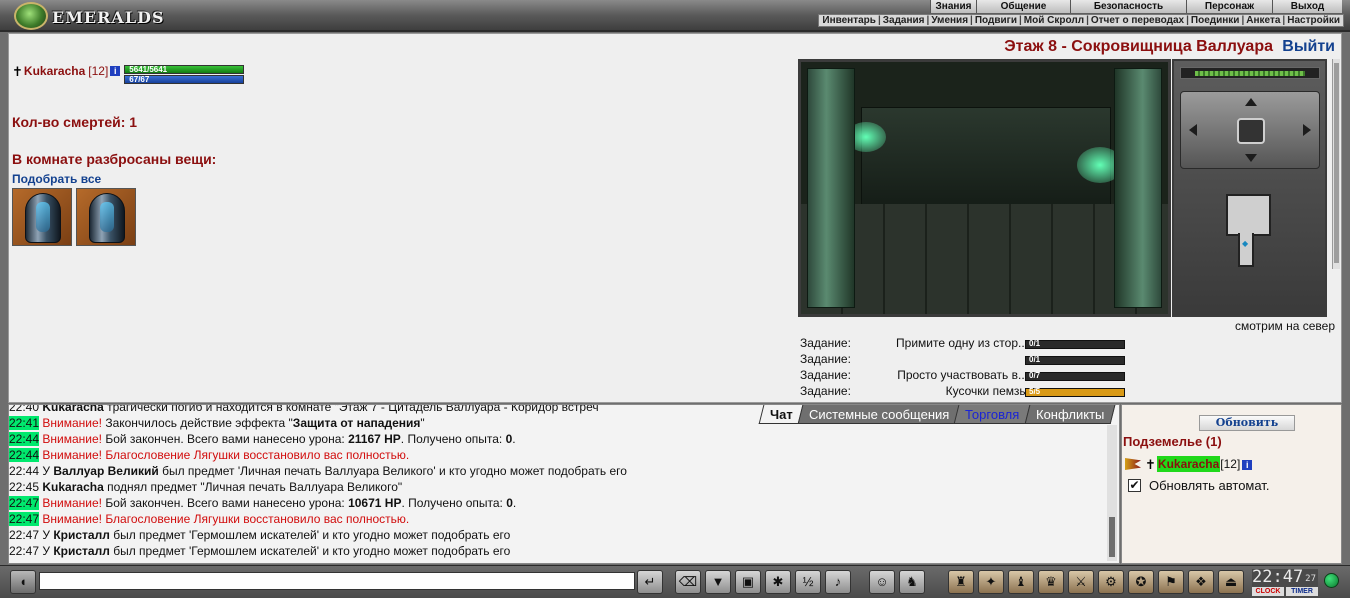  What do you see at coordinates (225, 439) in the screenshot?
I see `message-segment: Бой закончен. Всего вами нанесено урона:` at bounding box center [225, 439].